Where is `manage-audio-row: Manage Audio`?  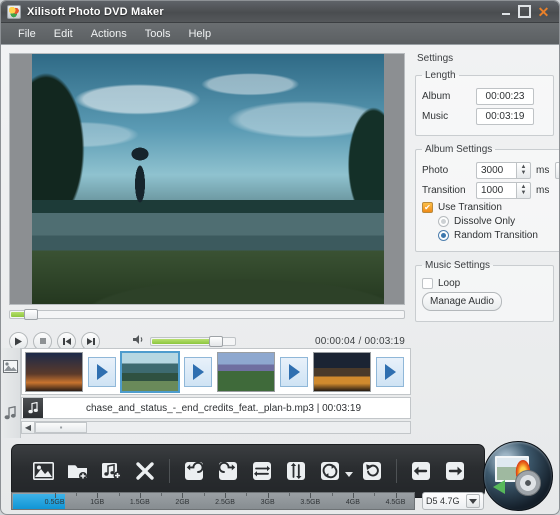 manage-audio-row: Manage Audio is located at coordinates (484, 301).